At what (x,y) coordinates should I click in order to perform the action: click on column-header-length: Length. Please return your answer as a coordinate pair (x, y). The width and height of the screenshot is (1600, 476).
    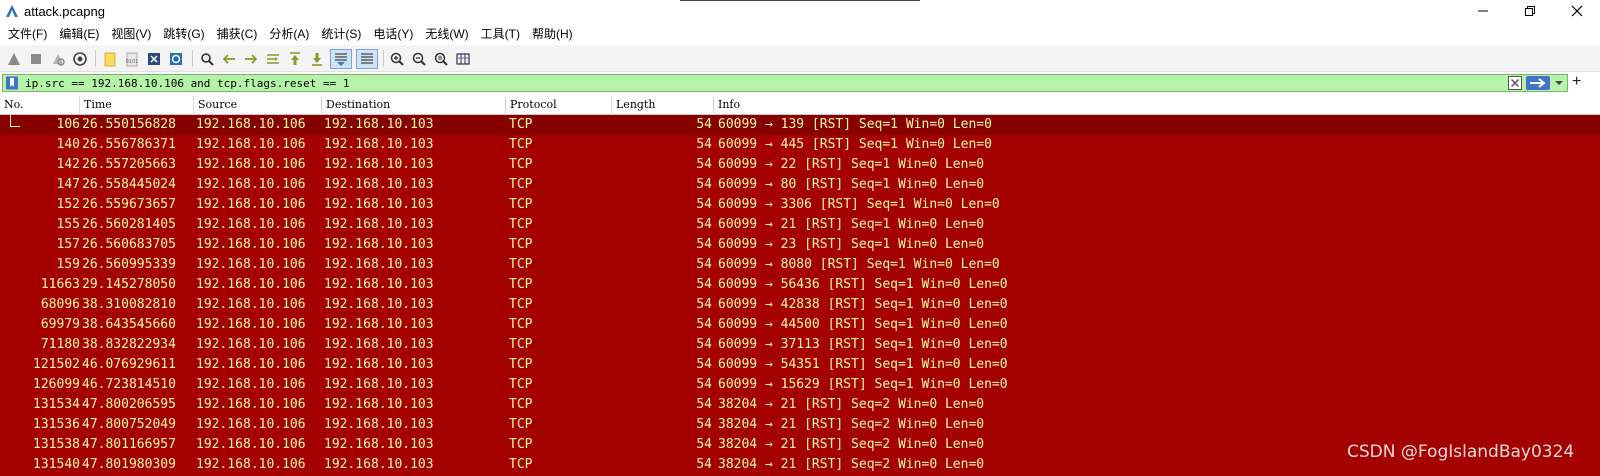
    Looking at the image, I should click on (663, 105).